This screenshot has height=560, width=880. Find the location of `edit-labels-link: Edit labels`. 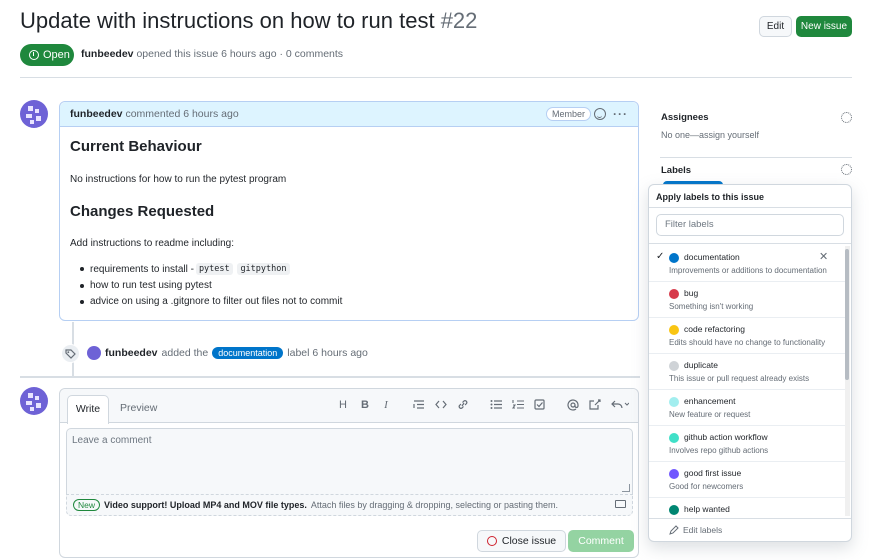

edit-labels-link: Edit labels is located at coordinates (750, 529).